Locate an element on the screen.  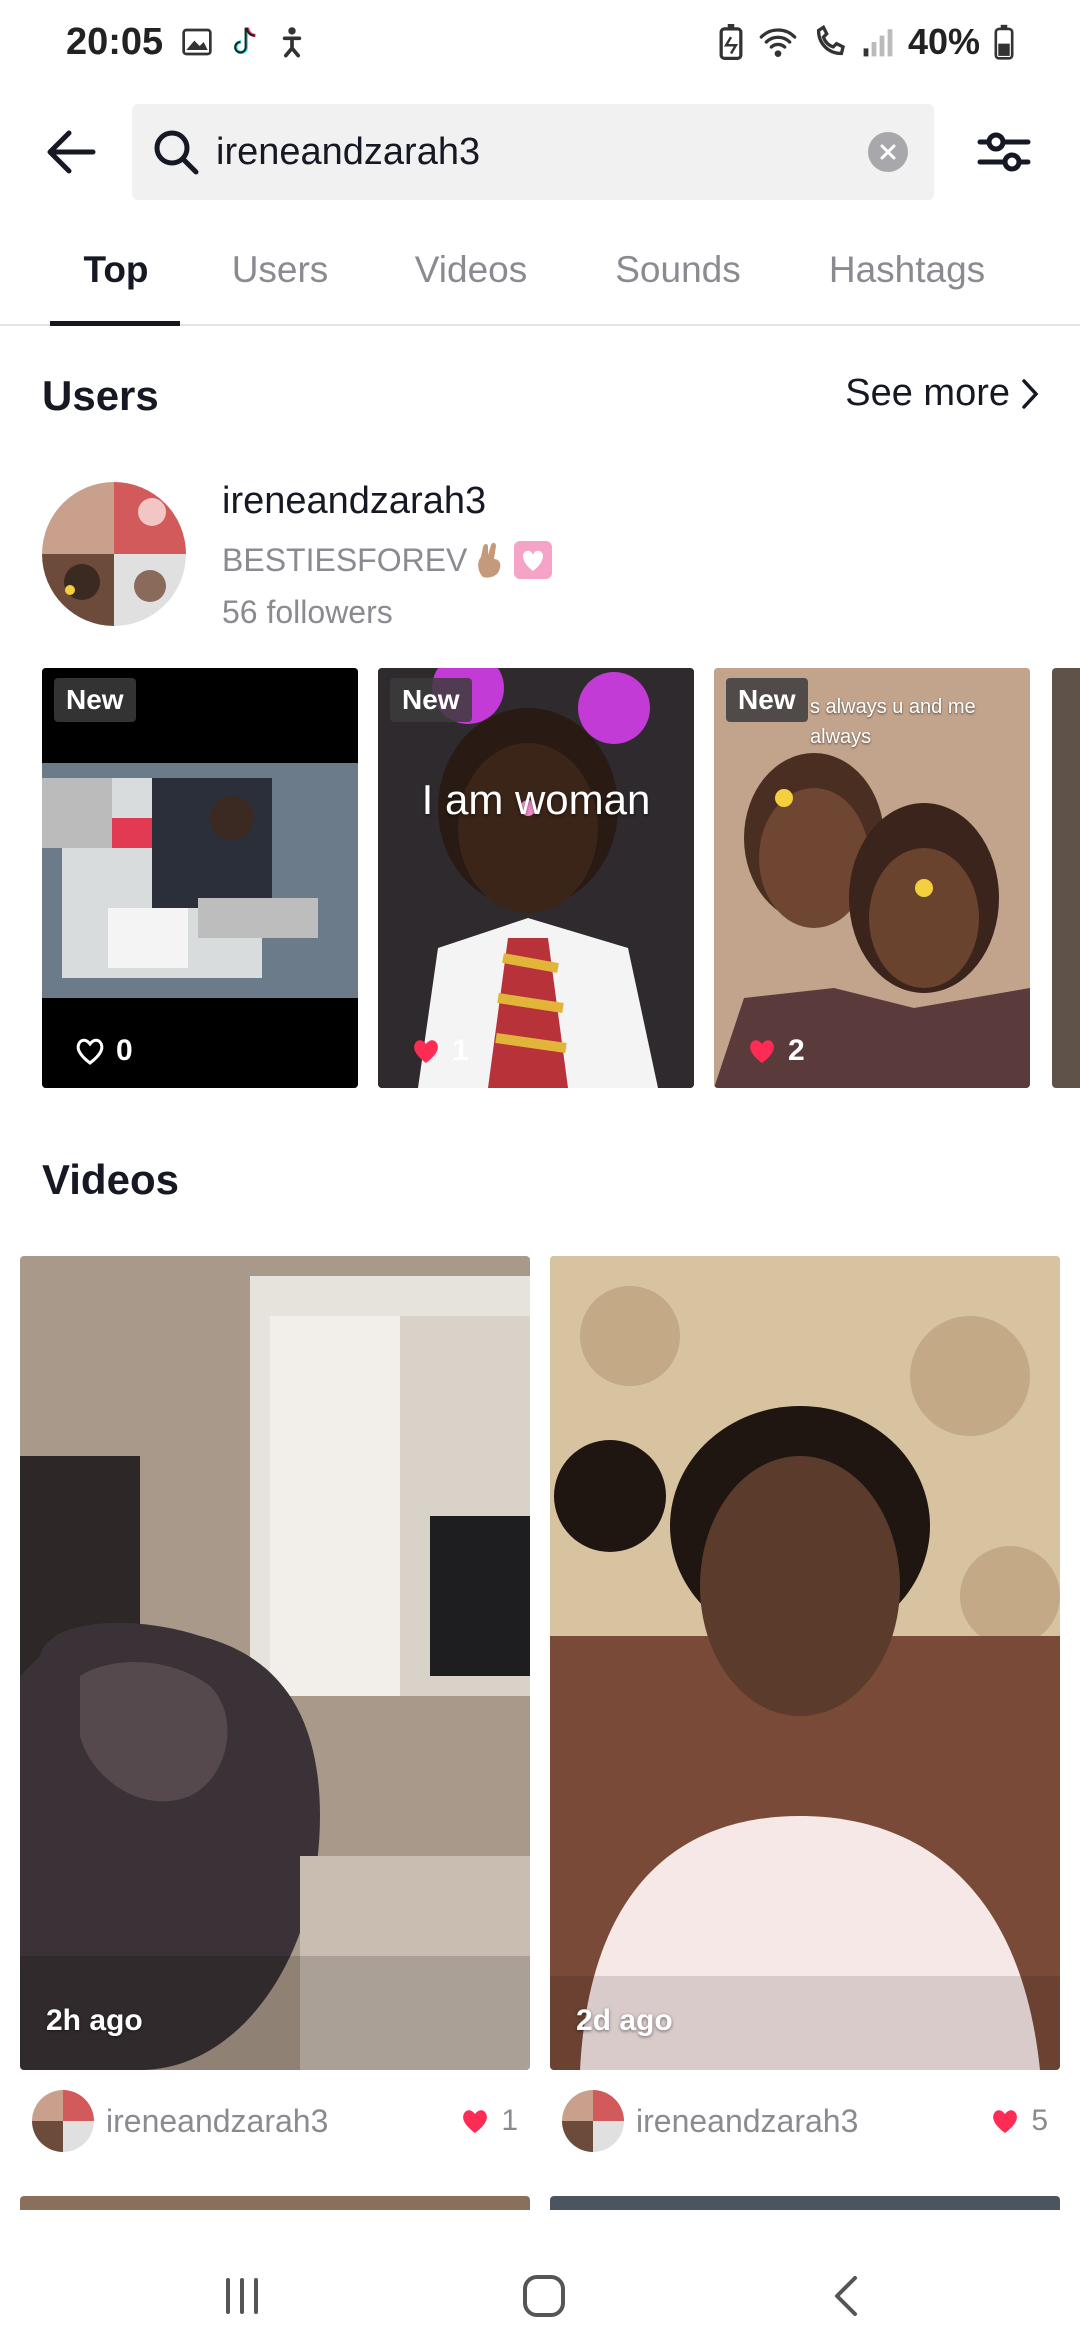
signal-icon is located at coordinates (878, 43).